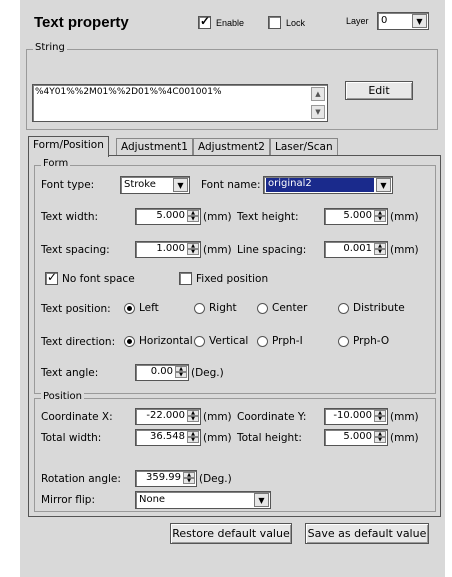  I want to click on font-name-select: original2 ▼, so click(328, 185).